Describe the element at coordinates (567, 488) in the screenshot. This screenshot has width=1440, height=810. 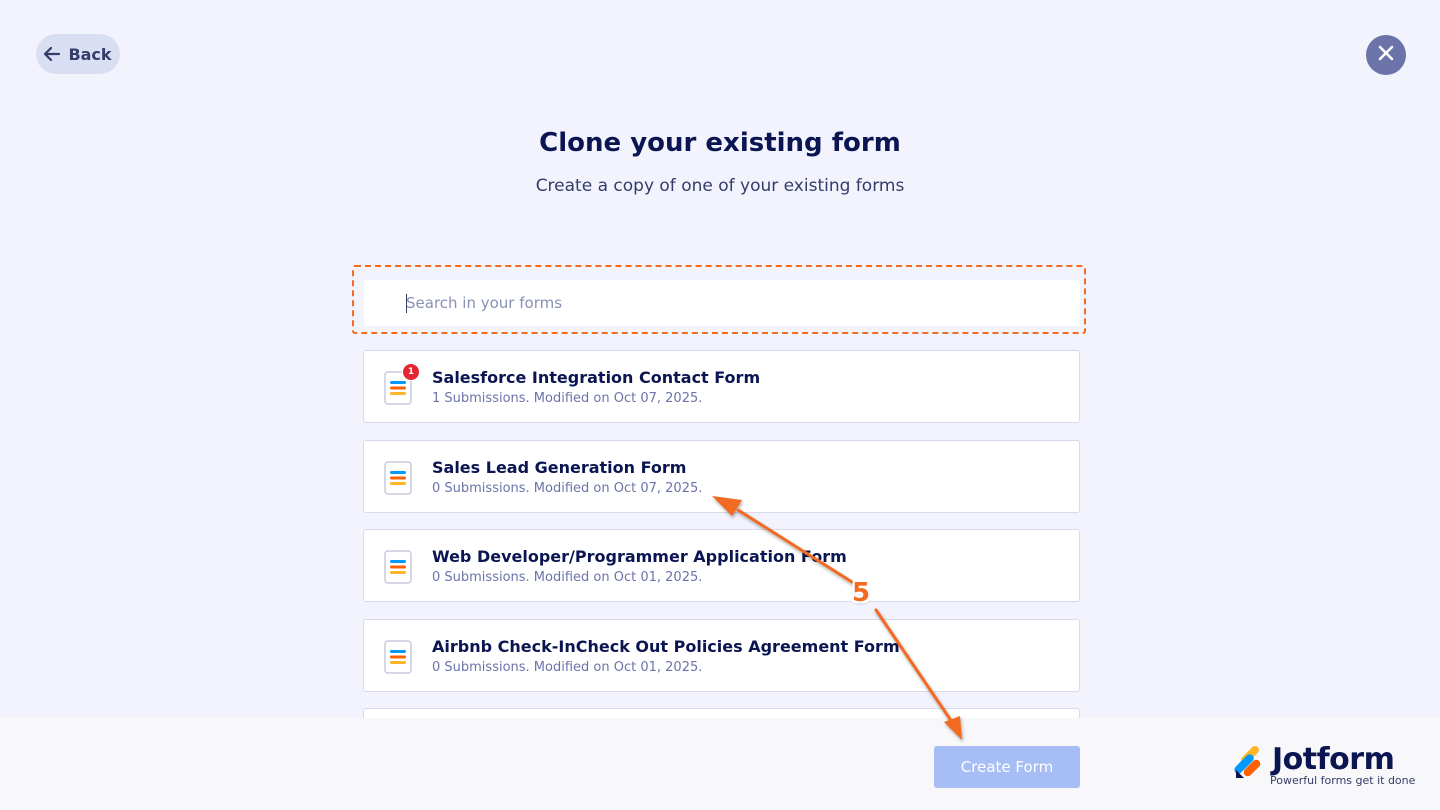
I see `form-meta: 0 Submissions. Modified on Oct 07, 2025.` at that location.